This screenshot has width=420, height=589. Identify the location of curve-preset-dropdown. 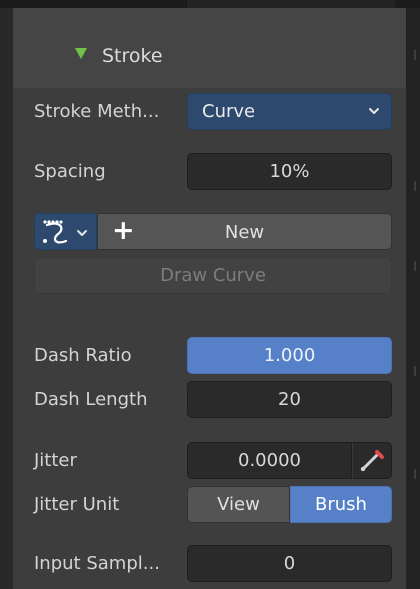
(65, 231).